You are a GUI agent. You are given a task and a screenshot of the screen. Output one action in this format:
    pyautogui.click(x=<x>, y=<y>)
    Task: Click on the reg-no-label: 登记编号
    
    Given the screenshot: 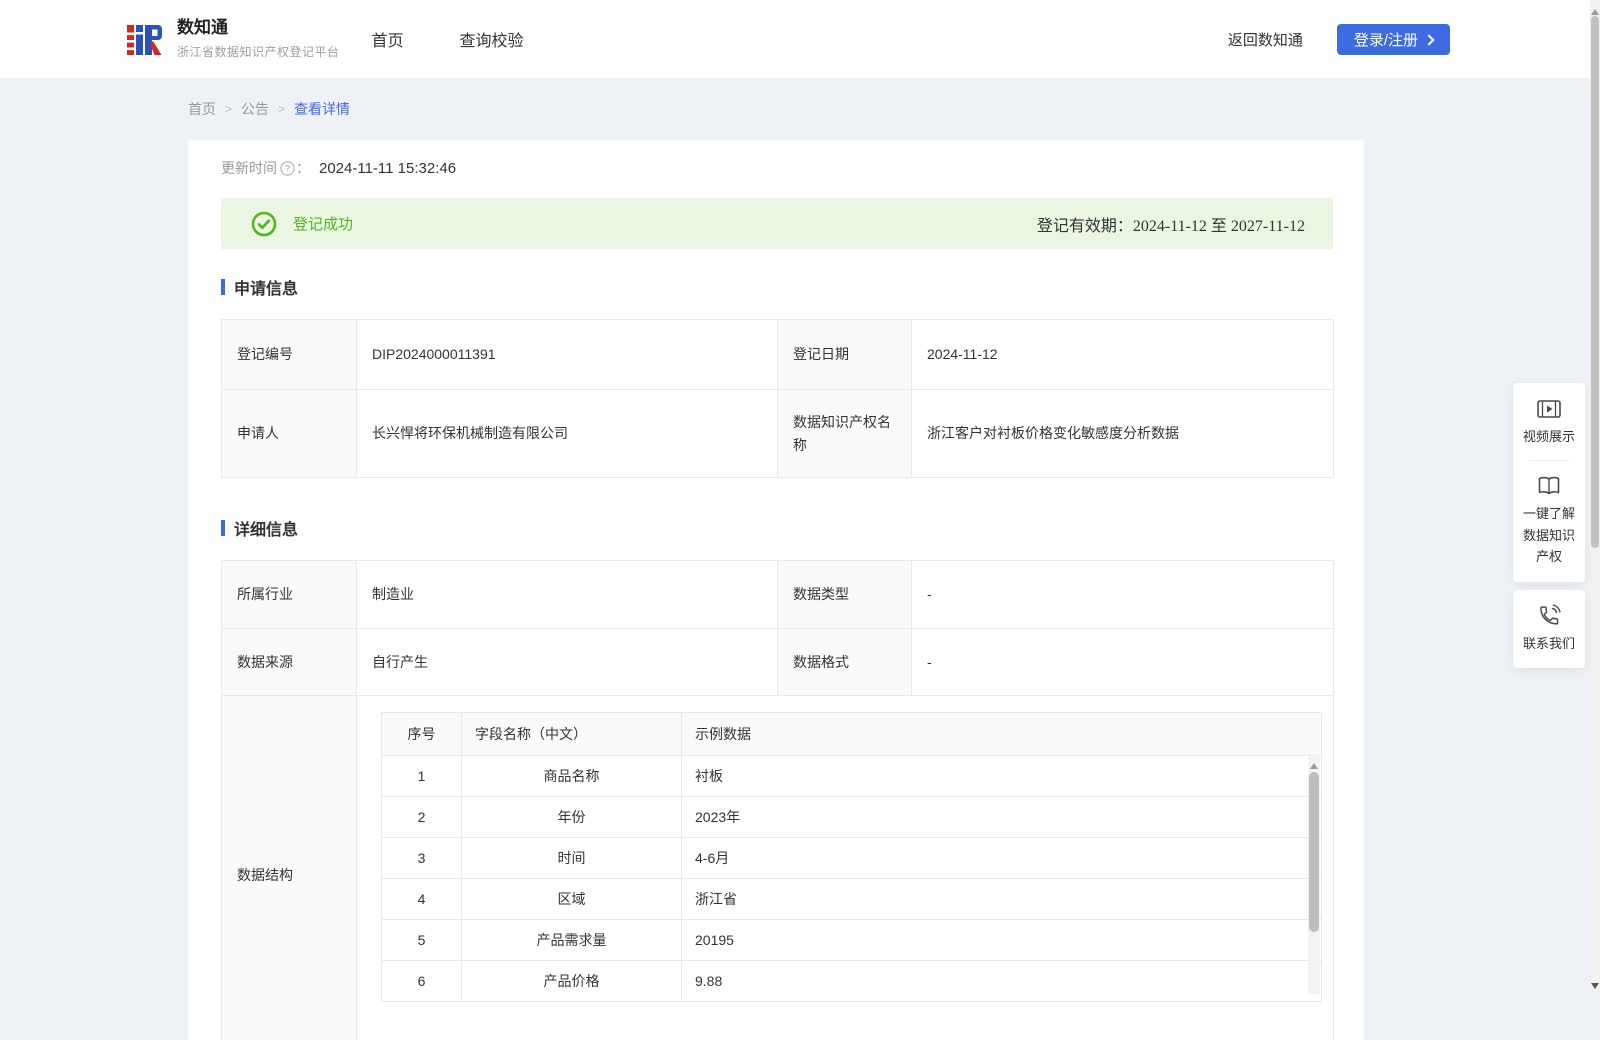 What is the action you would take?
    pyautogui.click(x=289, y=355)
    